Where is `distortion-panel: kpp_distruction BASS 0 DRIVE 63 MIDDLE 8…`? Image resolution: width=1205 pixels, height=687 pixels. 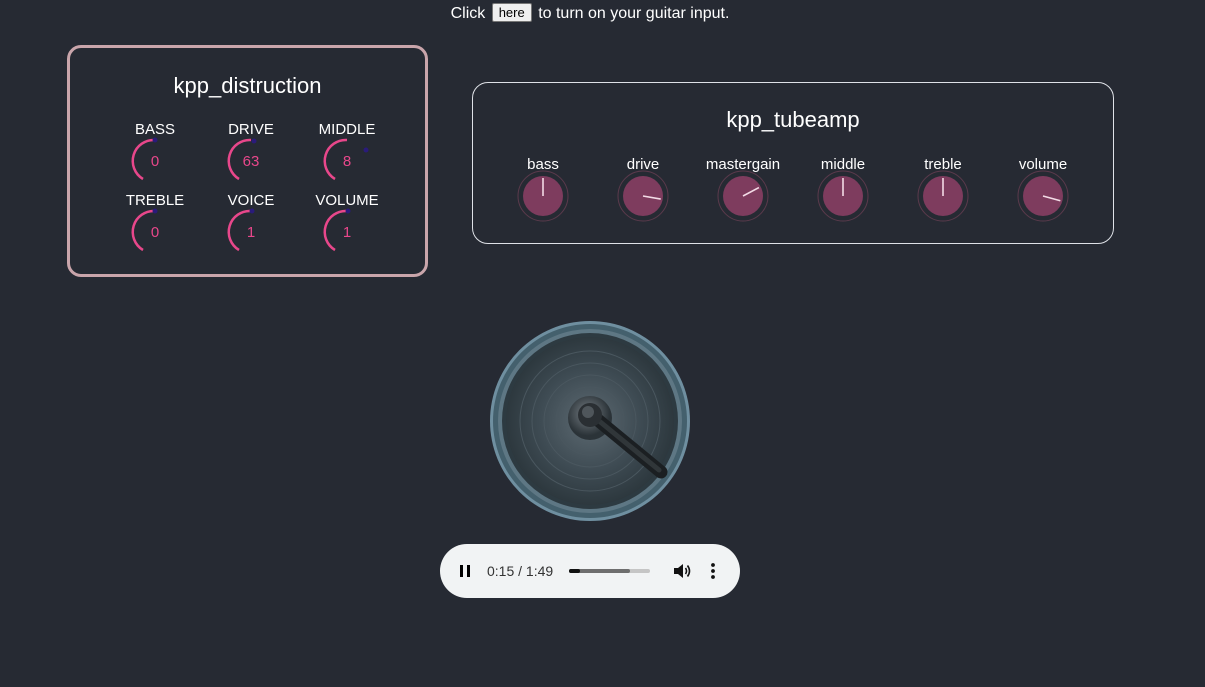 distortion-panel: kpp_distruction BASS 0 DRIVE 63 MIDDLE 8… is located at coordinates (247, 161).